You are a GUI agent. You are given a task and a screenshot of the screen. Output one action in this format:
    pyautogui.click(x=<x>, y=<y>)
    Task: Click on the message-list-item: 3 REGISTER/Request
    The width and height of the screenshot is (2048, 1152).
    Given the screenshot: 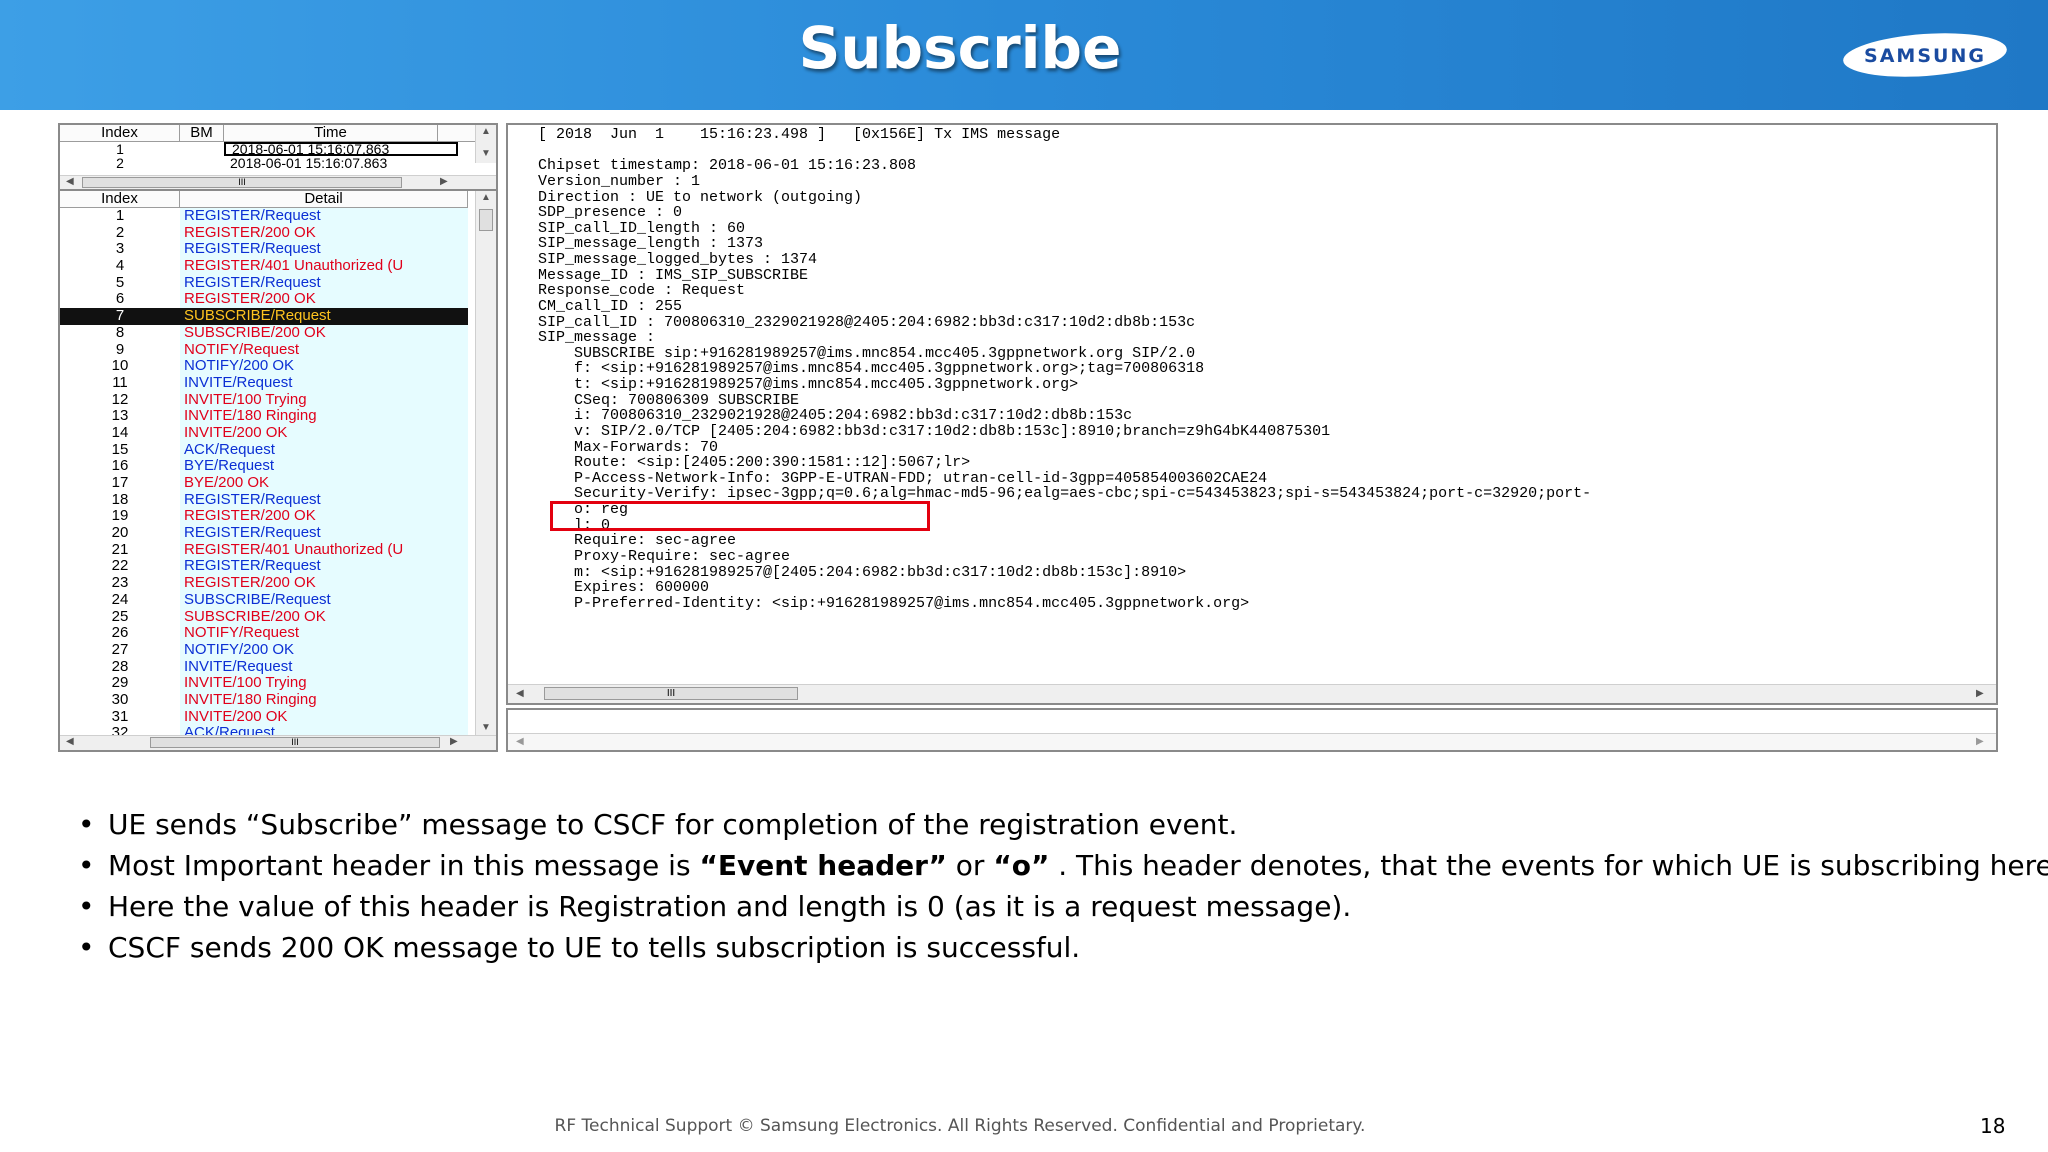 What is the action you would take?
    pyautogui.click(x=264, y=250)
    